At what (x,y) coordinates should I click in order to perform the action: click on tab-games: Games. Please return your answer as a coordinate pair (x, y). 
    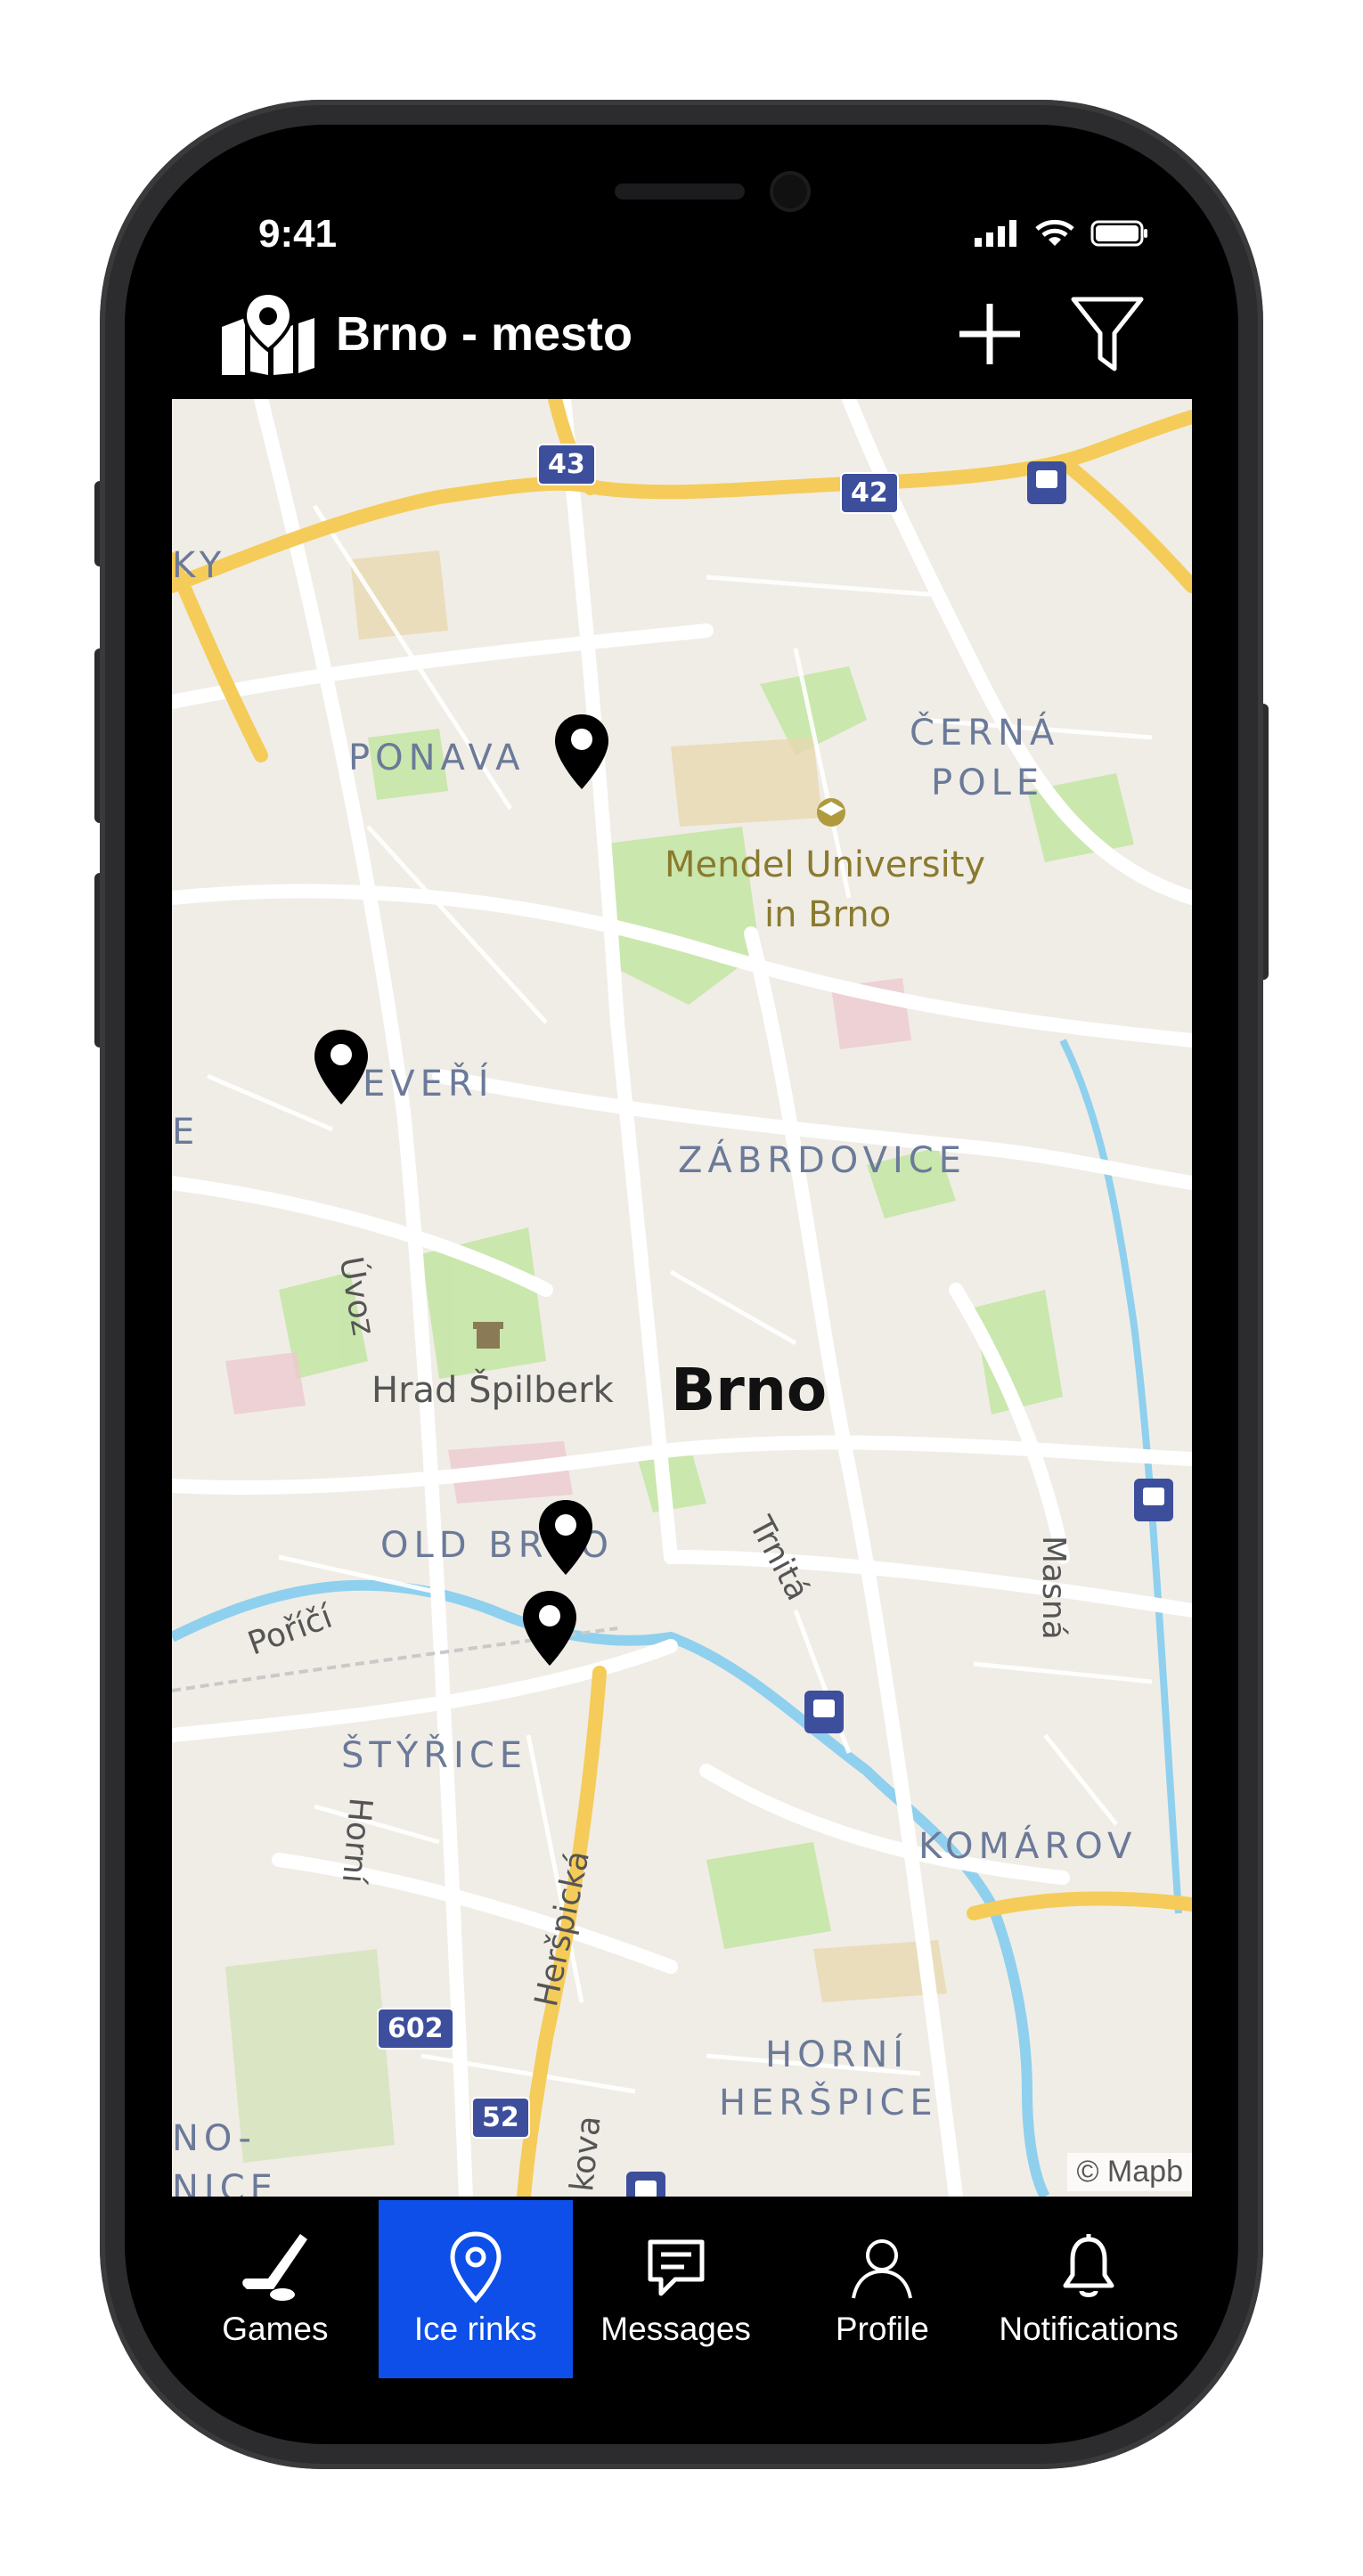
    Looking at the image, I should click on (275, 2289).